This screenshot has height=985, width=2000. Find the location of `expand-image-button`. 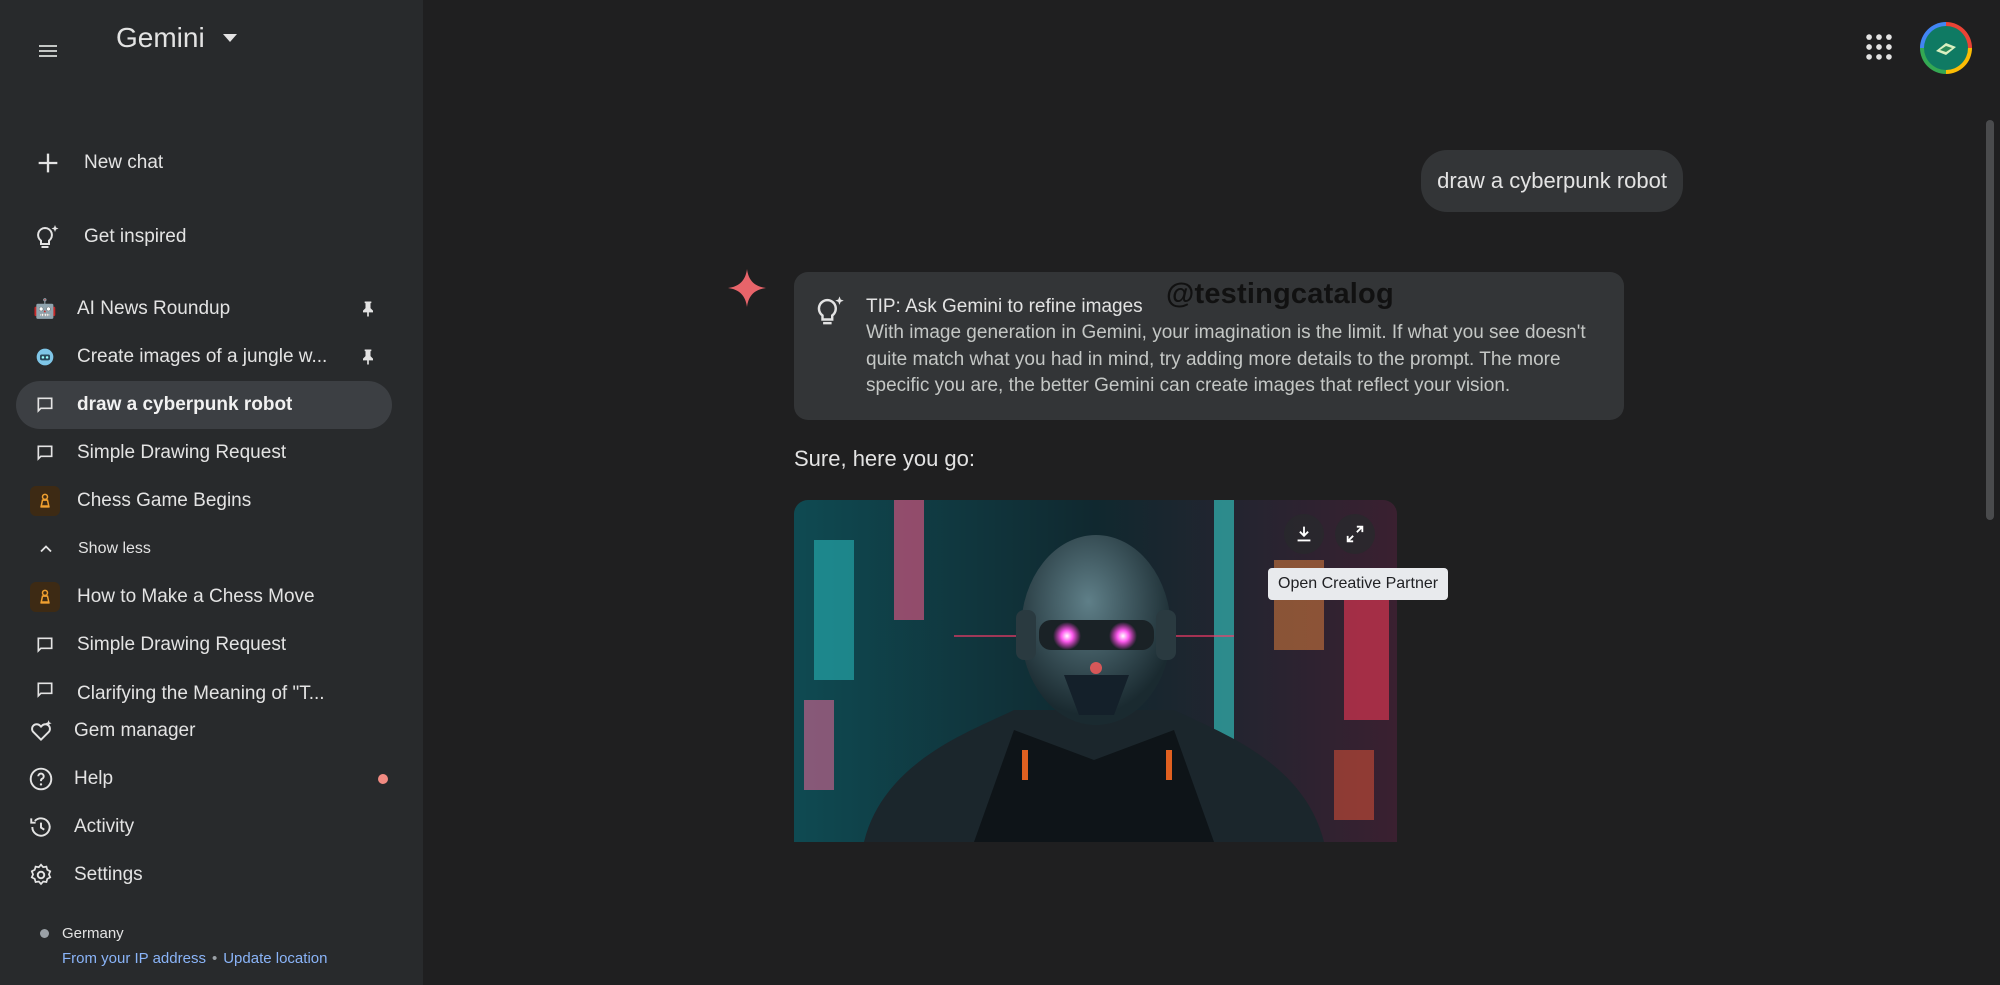

expand-image-button is located at coordinates (1355, 534).